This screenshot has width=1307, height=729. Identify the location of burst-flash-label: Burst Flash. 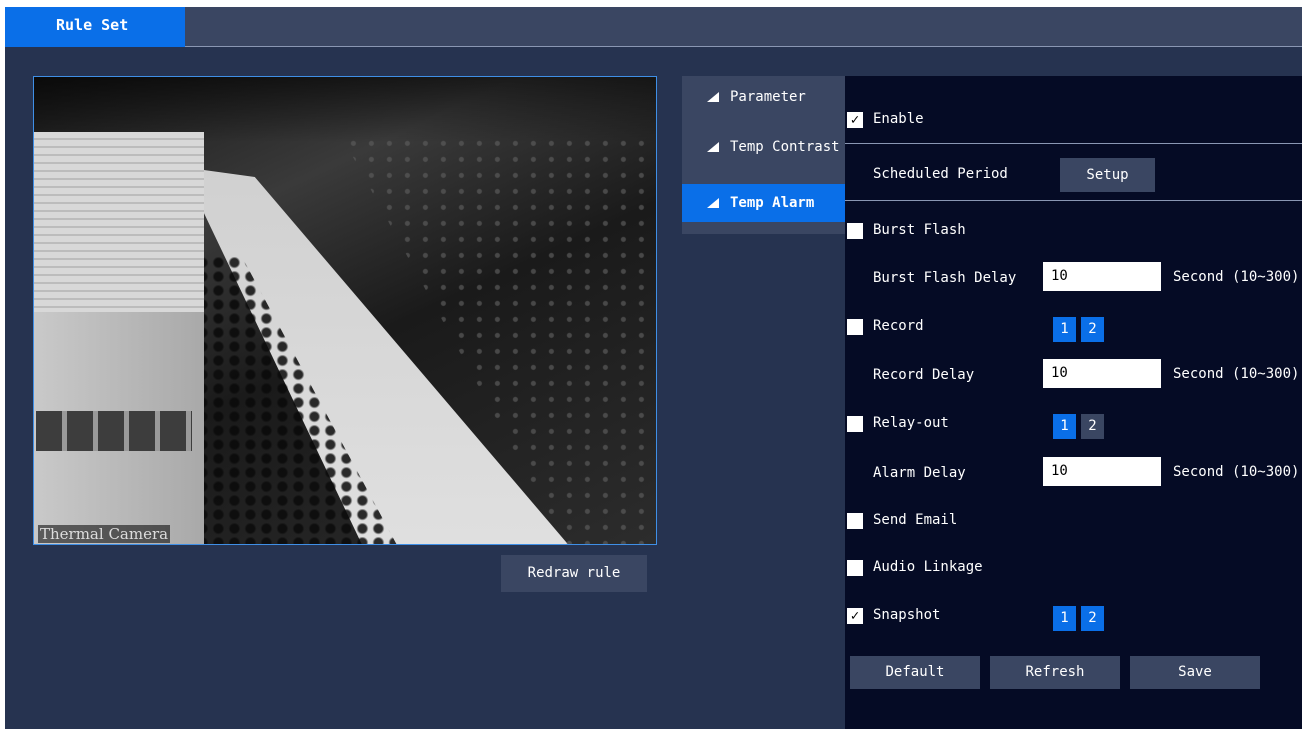
(919, 230).